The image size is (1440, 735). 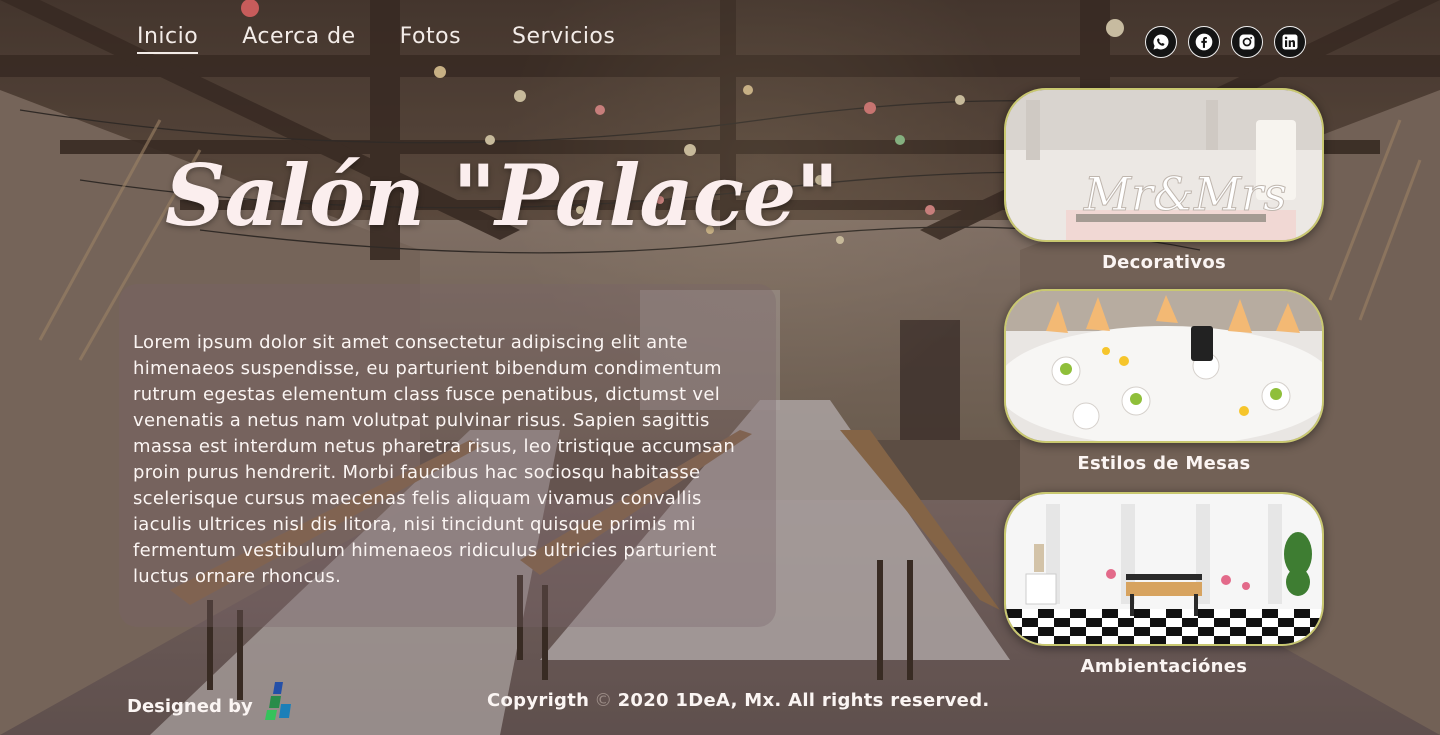 I want to click on nav-item-acerca-de: Acerca de, so click(x=298, y=39).